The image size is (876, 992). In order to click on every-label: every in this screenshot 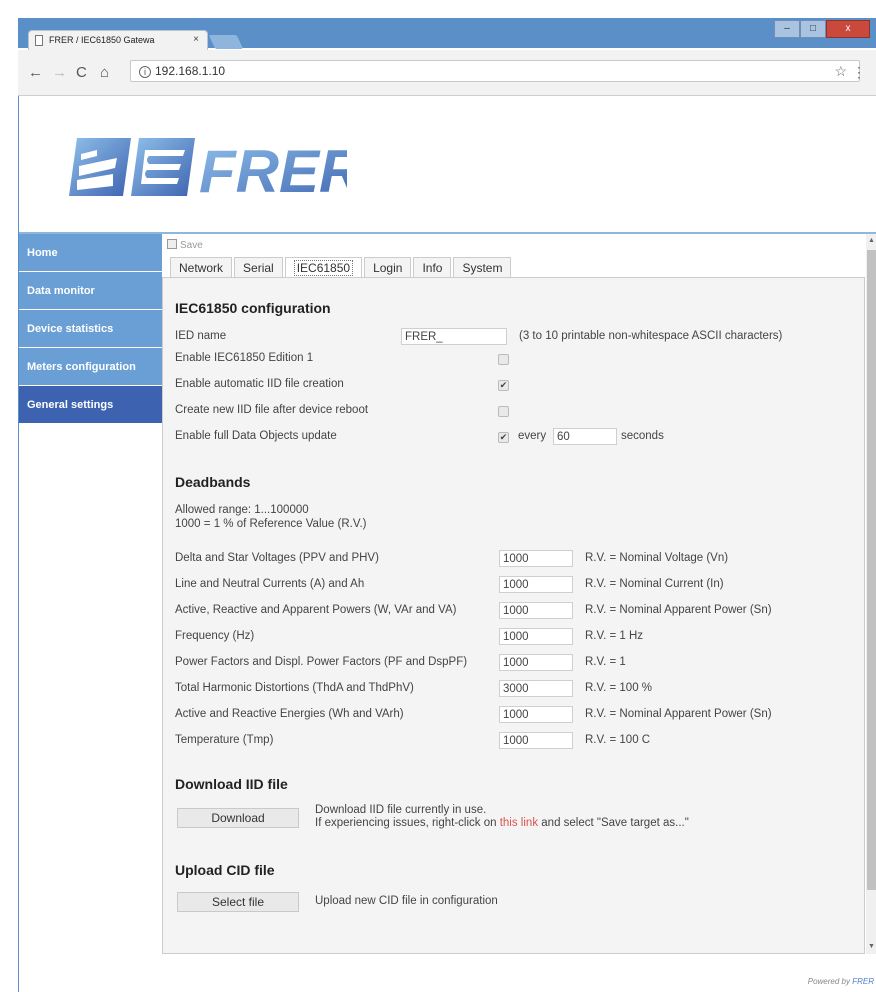, I will do `click(532, 436)`.